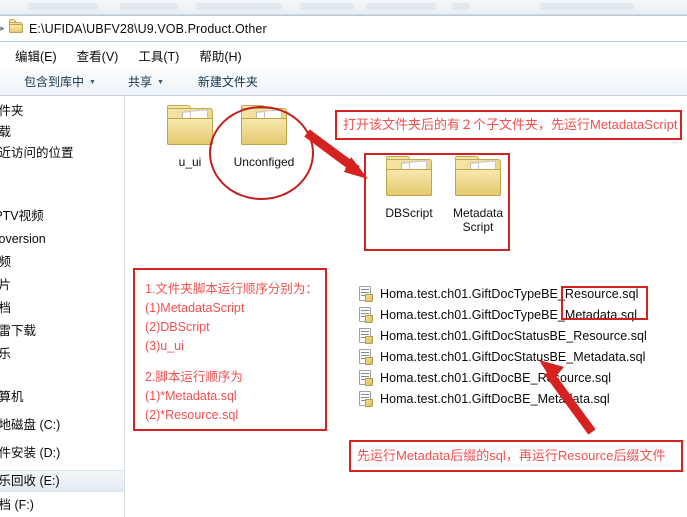 The image size is (687, 517). What do you see at coordinates (495, 399) in the screenshot?
I see `file-name: Homa.test.ch01.GiftDocBE_Metadata.sql` at bounding box center [495, 399].